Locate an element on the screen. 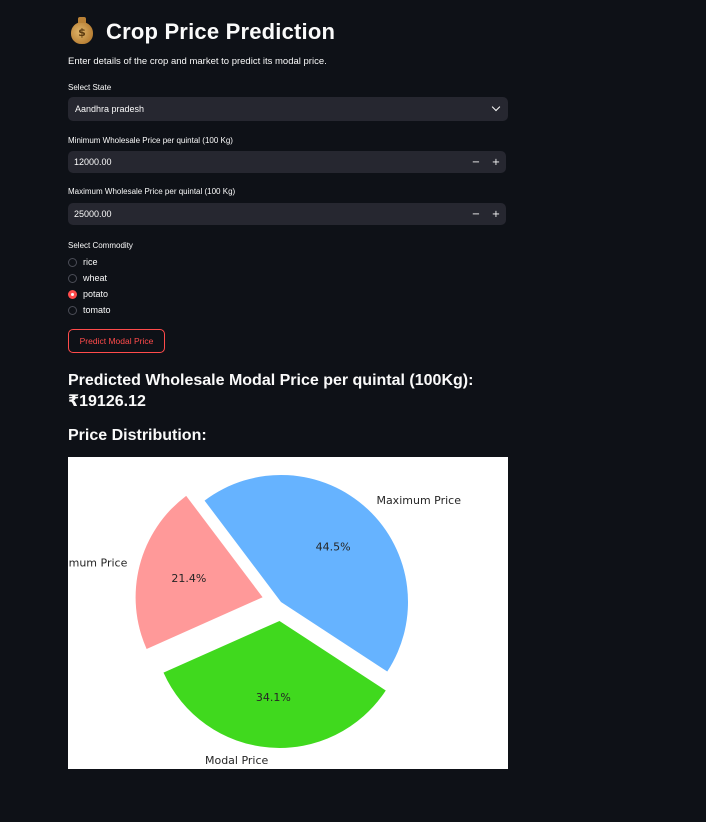  state-select-value: Aandhra pradesh is located at coordinates (110, 109).